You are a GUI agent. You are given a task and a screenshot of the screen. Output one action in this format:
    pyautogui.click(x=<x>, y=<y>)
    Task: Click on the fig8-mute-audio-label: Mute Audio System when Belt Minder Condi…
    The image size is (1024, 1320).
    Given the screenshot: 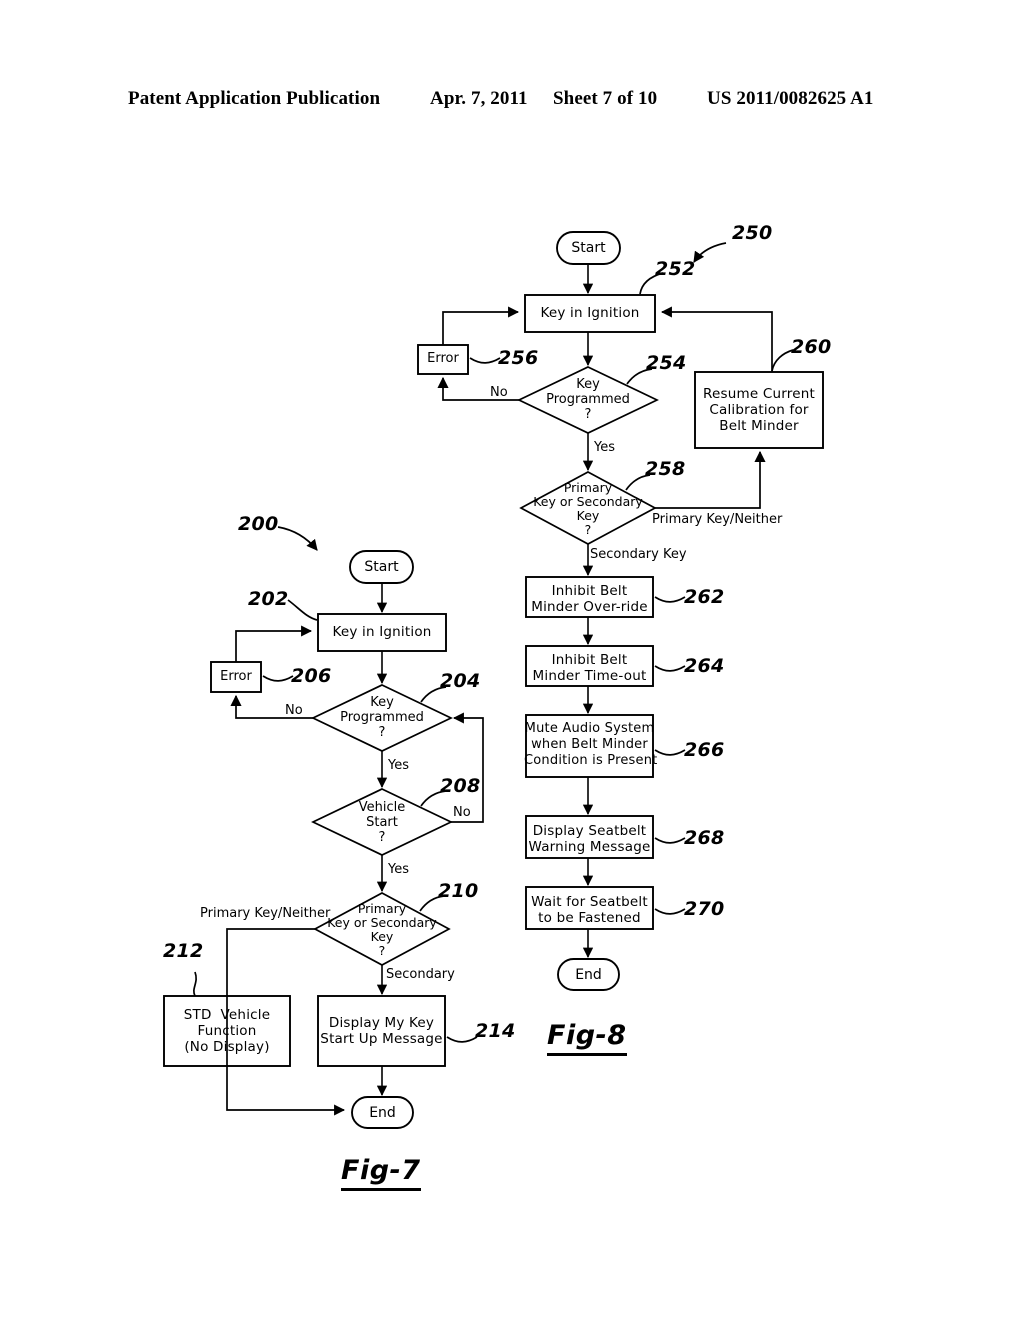 What is the action you would take?
    pyautogui.click(x=591, y=744)
    